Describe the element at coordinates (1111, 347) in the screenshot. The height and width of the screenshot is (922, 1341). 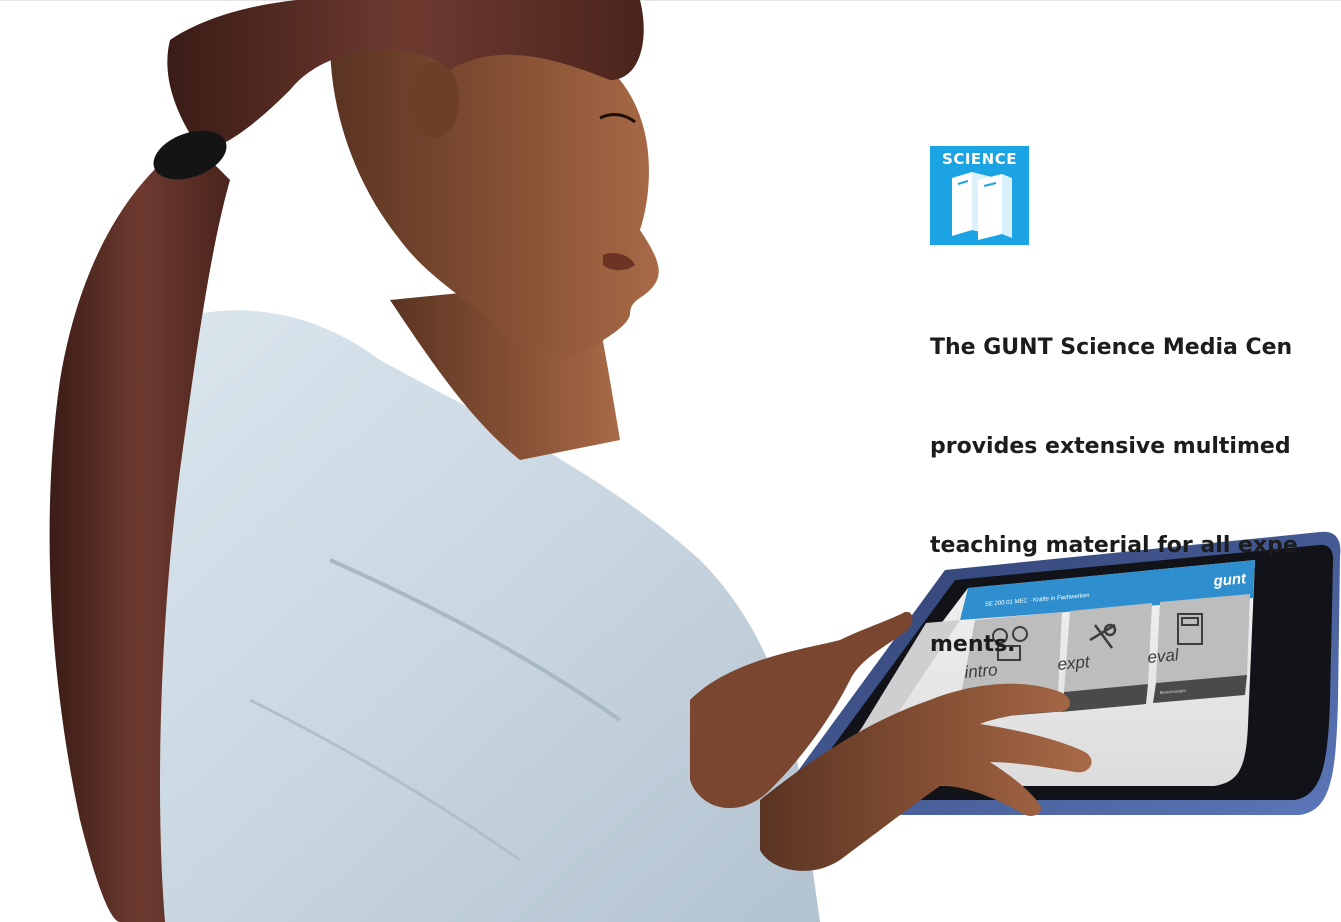
I see `caption-line-1: The GUNT Science Media Cen` at that location.